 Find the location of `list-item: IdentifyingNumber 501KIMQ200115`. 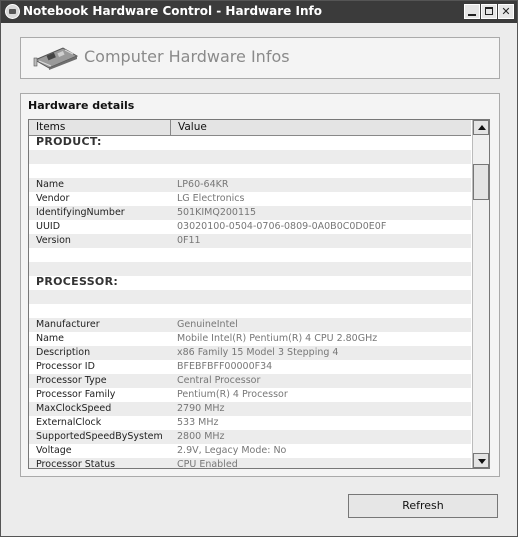

list-item: IdentifyingNumber 501KIMQ200115 is located at coordinates (250, 213).